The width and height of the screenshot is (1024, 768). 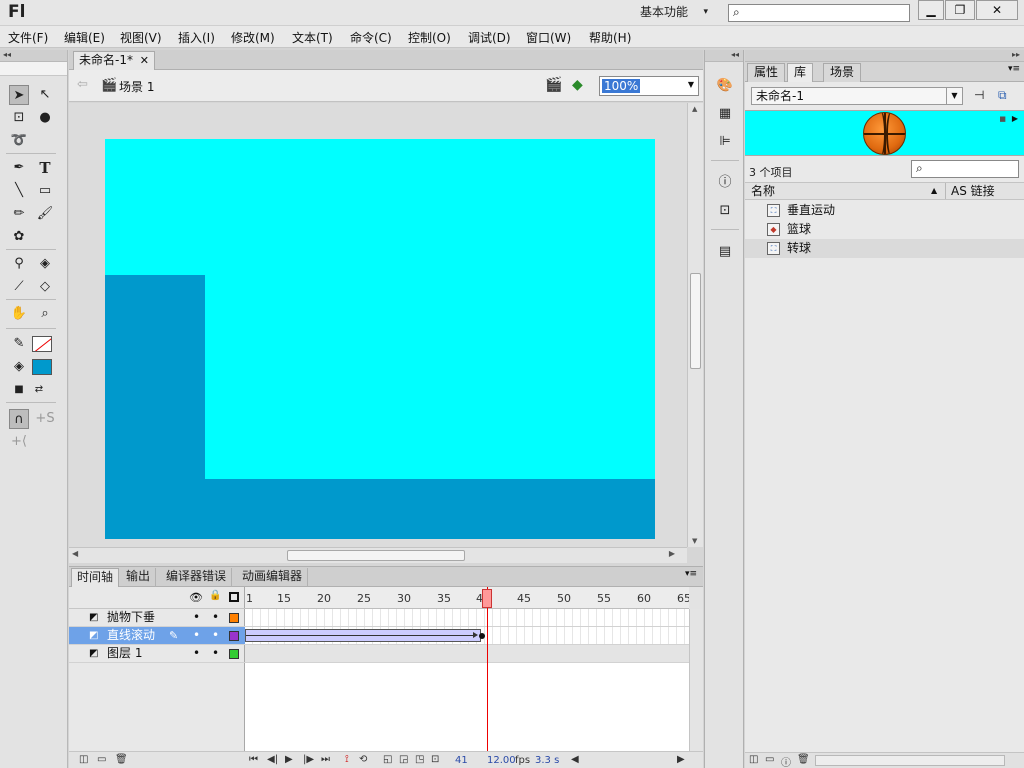 I want to click on free-transform-tool-icon: ⊡, so click(x=19, y=118).